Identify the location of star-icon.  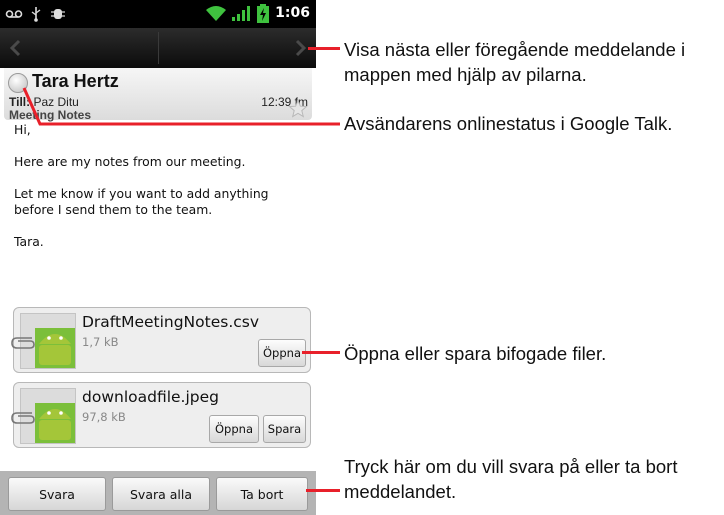
(298, 109).